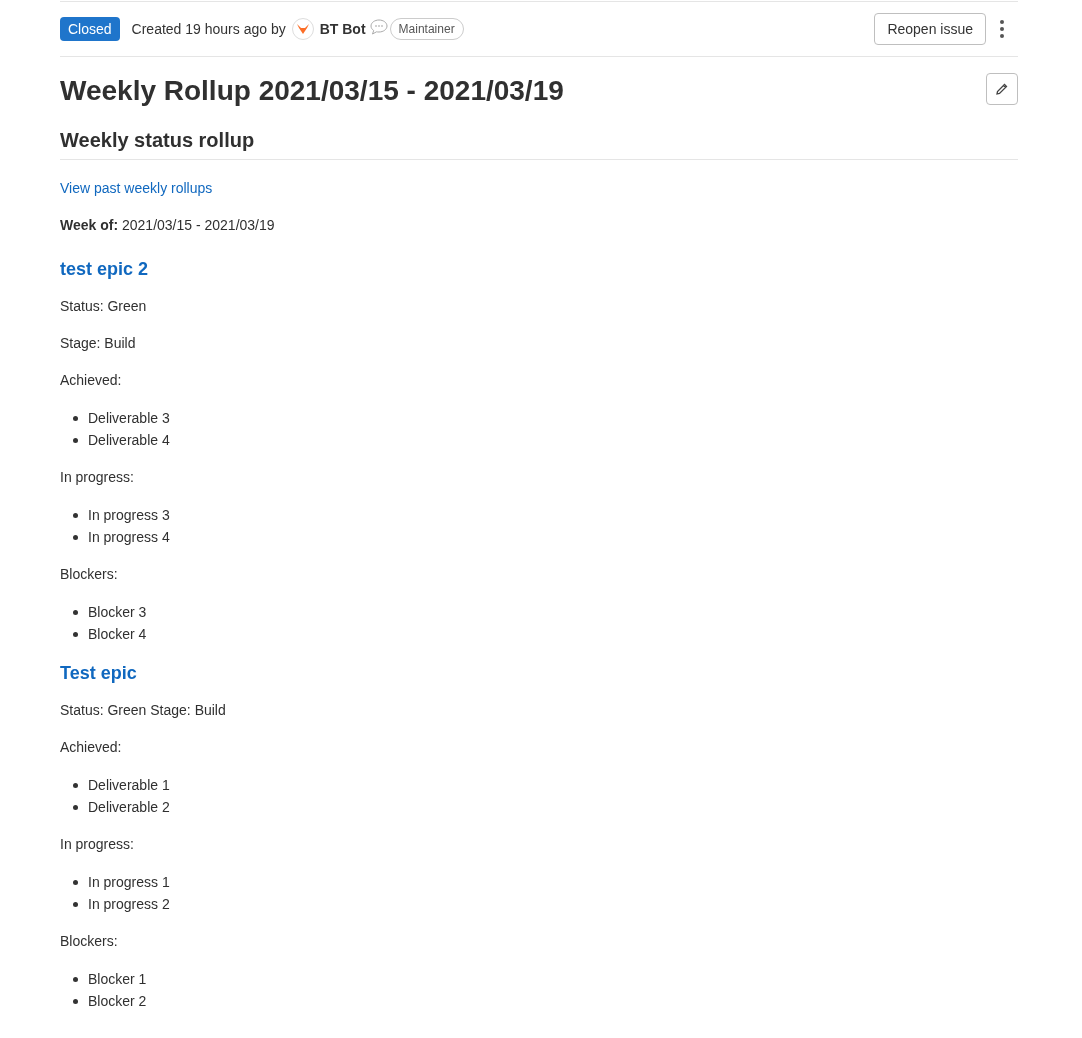 Image resolution: width=1082 pixels, height=1038 pixels. What do you see at coordinates (117, 634) in the screenshot?
I see `list-item: Blocker 4` at bounding box center [117, 634].